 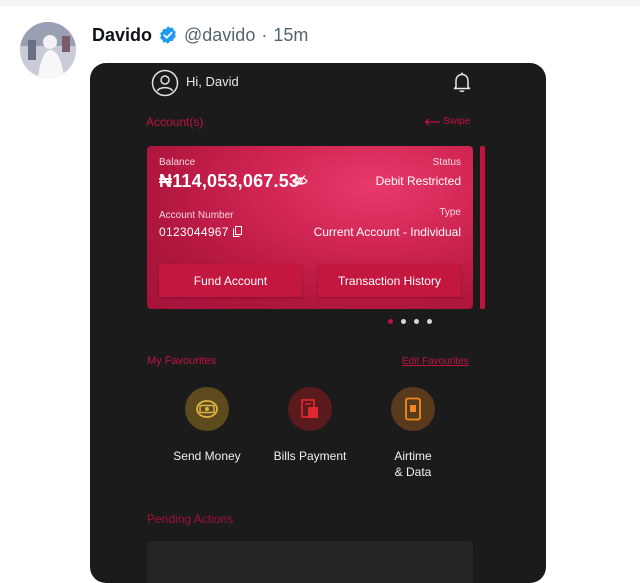 I want to click on edit-favourites-link: Edit Favourites, so click(x=435, y=361).